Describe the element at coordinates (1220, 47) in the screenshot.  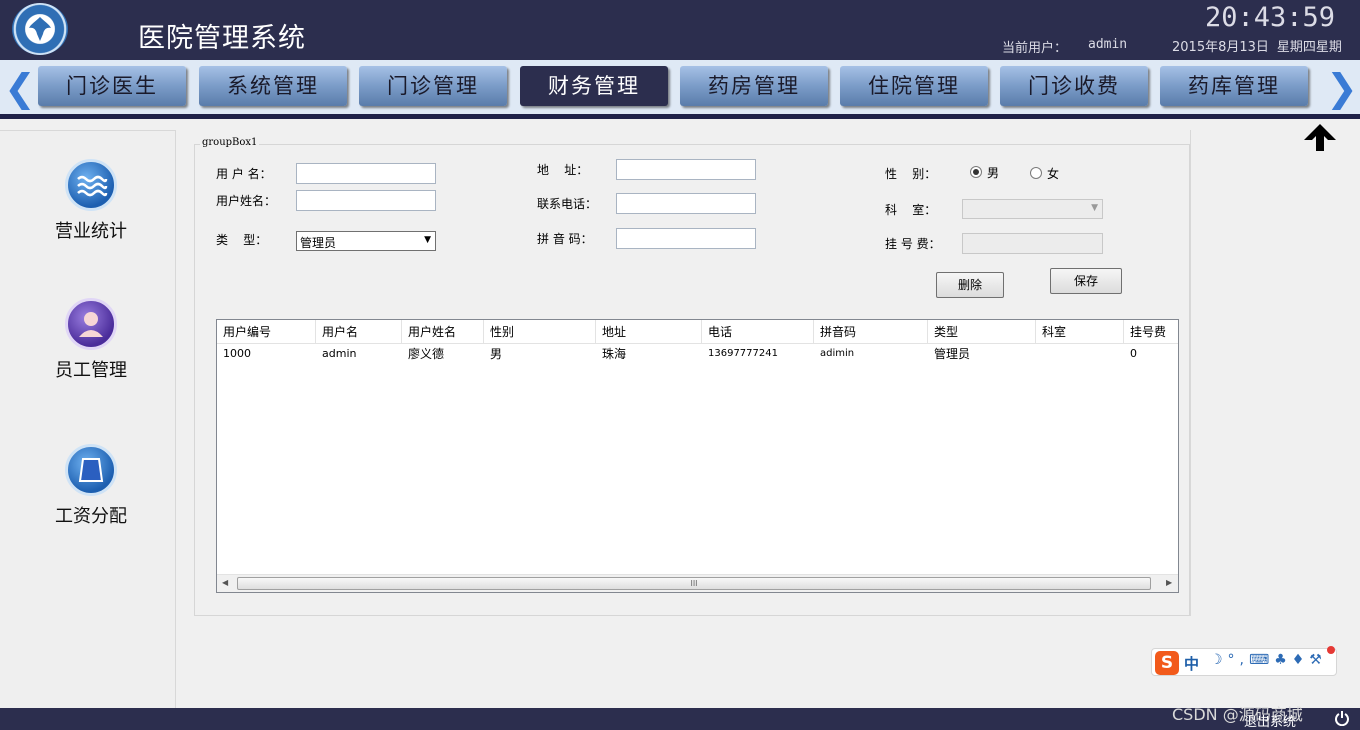
I see `date-text: 2015年8月13日` at that location.